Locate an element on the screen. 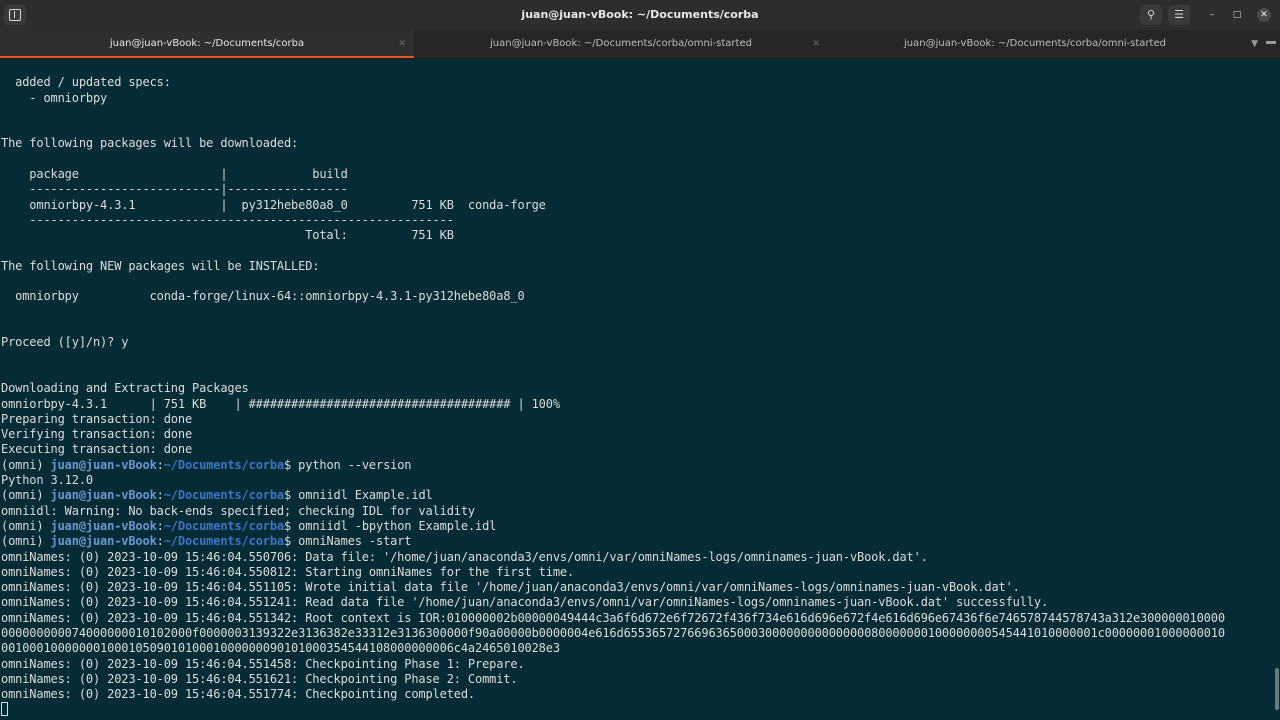  command-text: python --version is located at coordinates (355, 464).